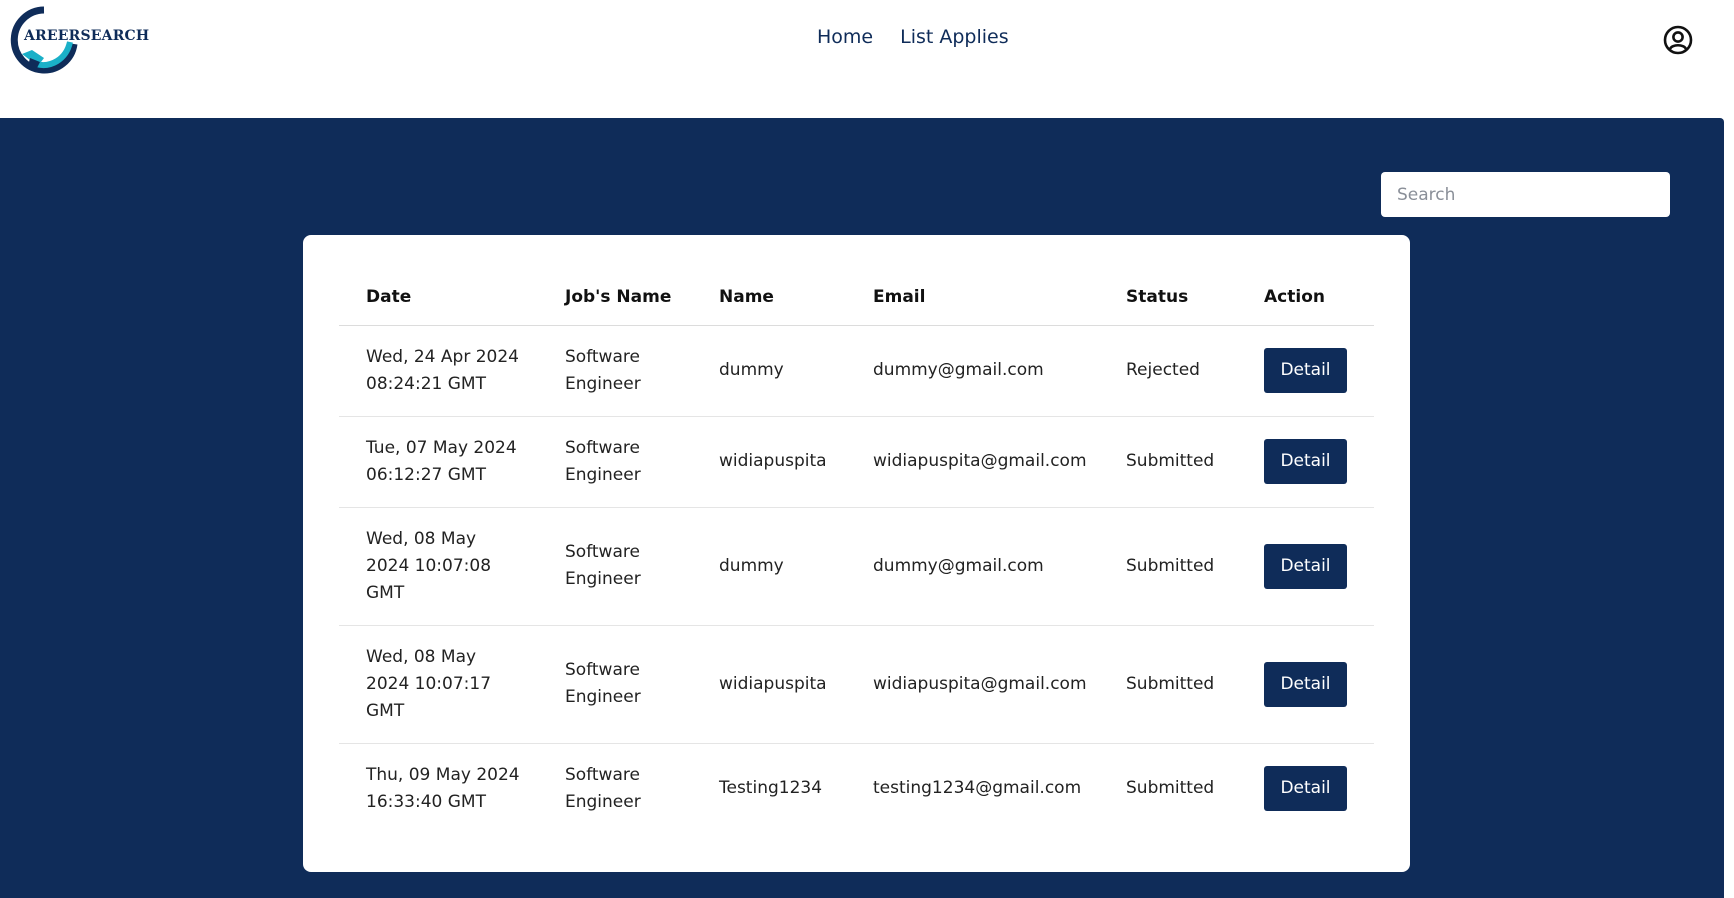  I want to click on main-nav: Home List Applies, so click(913, 37).